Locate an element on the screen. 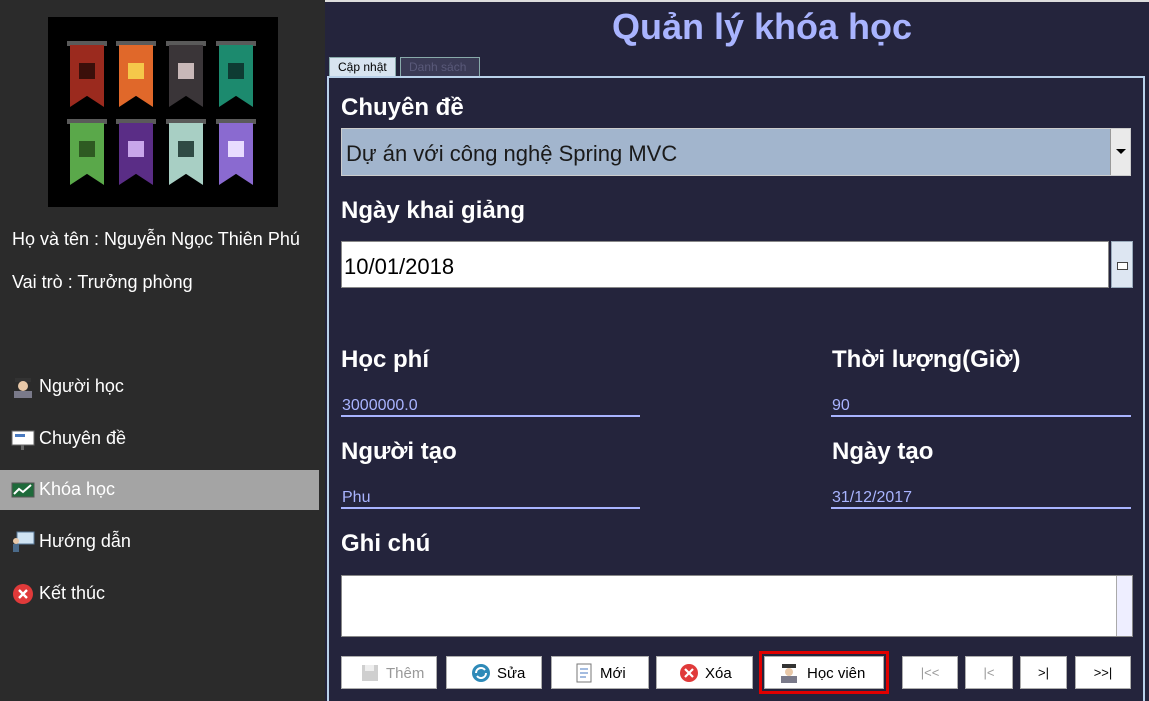  document-icon is located at coordinates (584, 673).